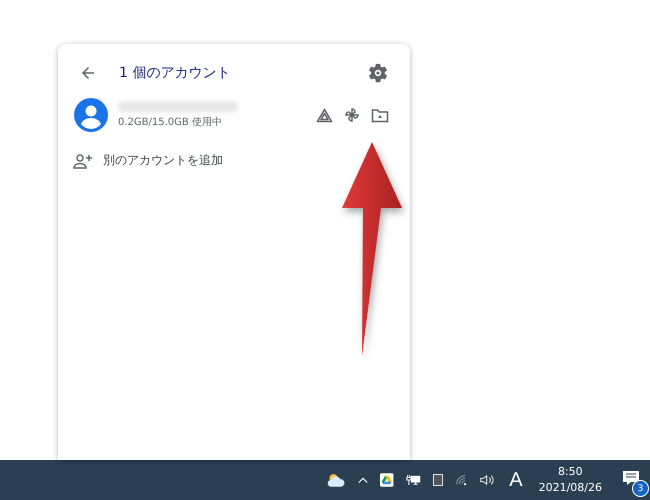  I want to click on folder-icon, so click(380, 115).